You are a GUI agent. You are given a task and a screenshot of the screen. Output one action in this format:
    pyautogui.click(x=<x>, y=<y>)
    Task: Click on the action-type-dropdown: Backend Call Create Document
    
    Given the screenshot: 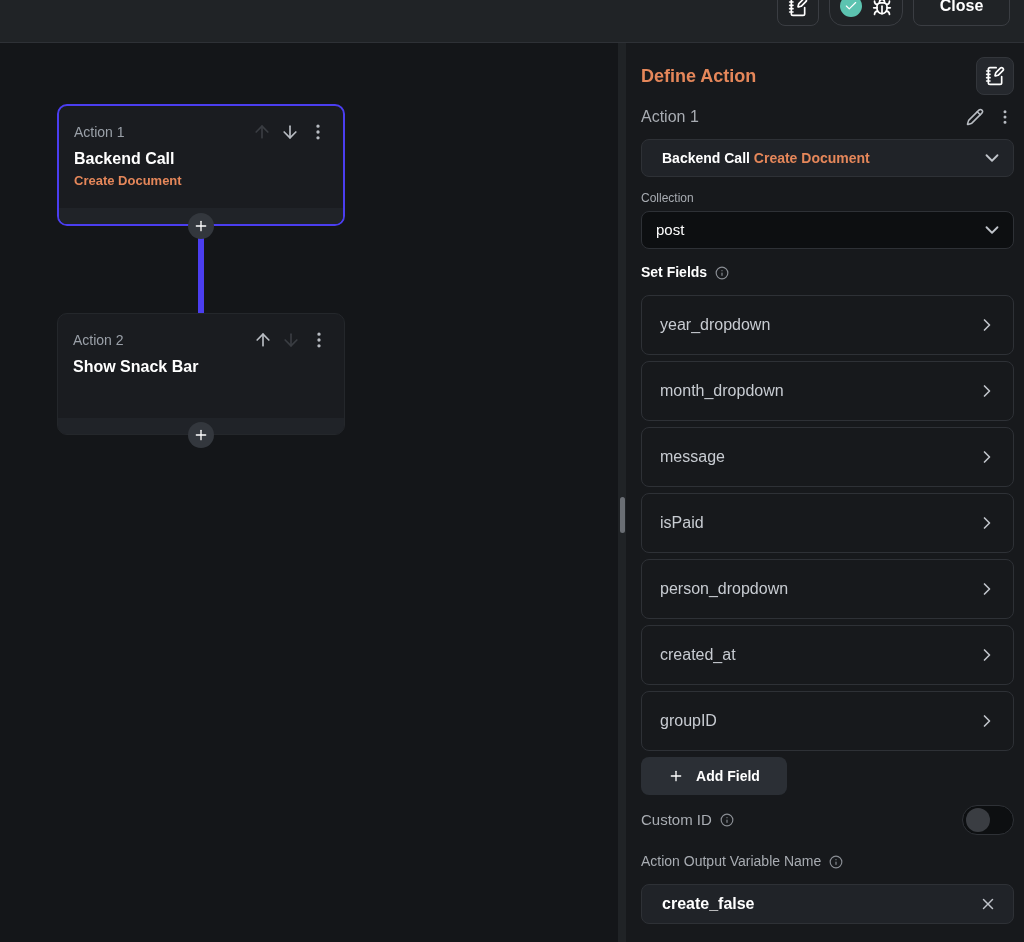 What is the action you would take?
    pyautogui.click(x=827, y=158)
    